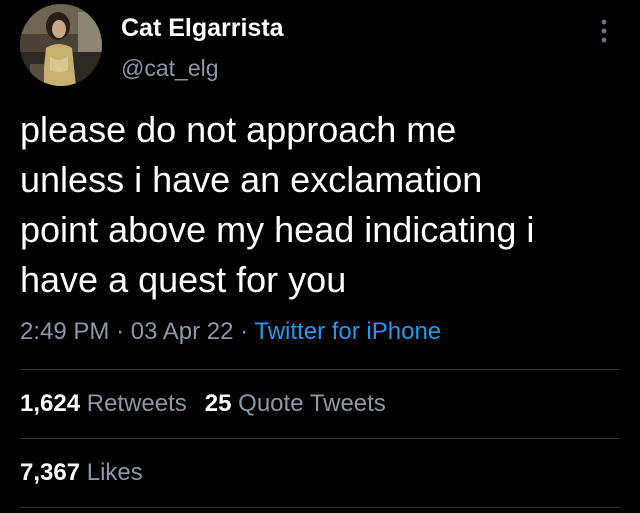  I want to click on tweet-text-line: have a quest for you, so click(183, 279).